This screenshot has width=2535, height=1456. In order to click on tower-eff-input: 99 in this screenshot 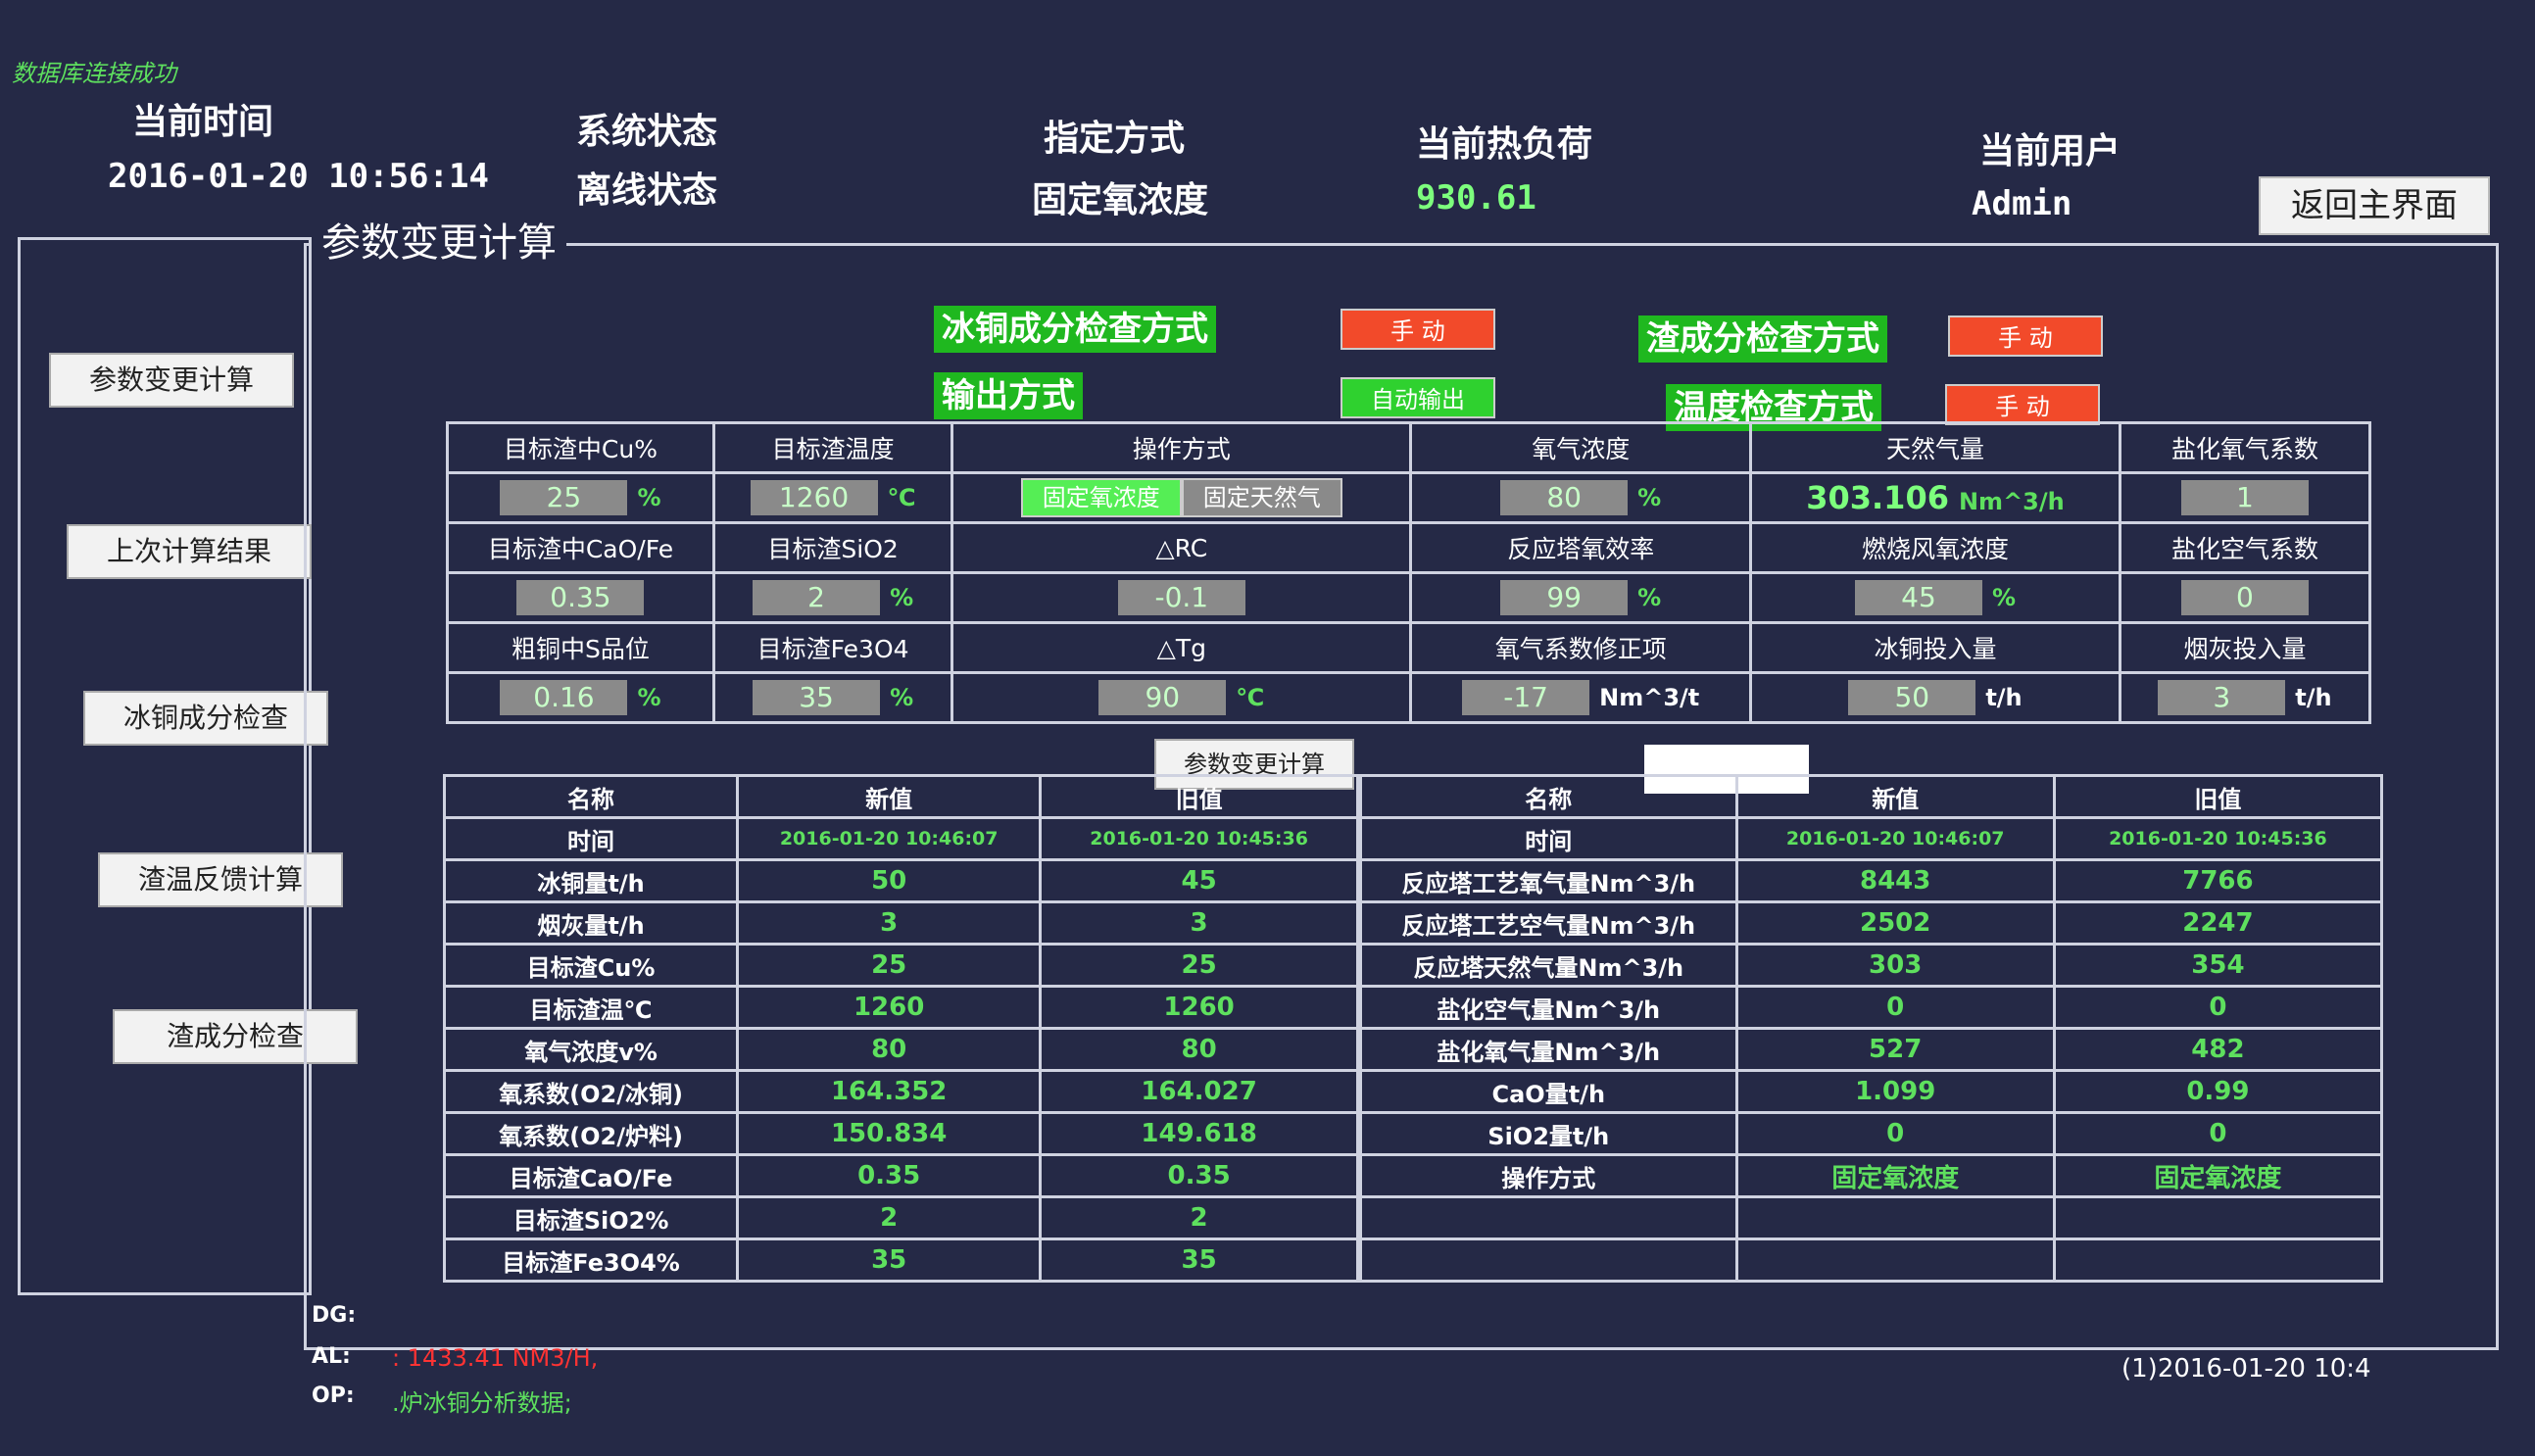, I will do `click(1564, 597)`.